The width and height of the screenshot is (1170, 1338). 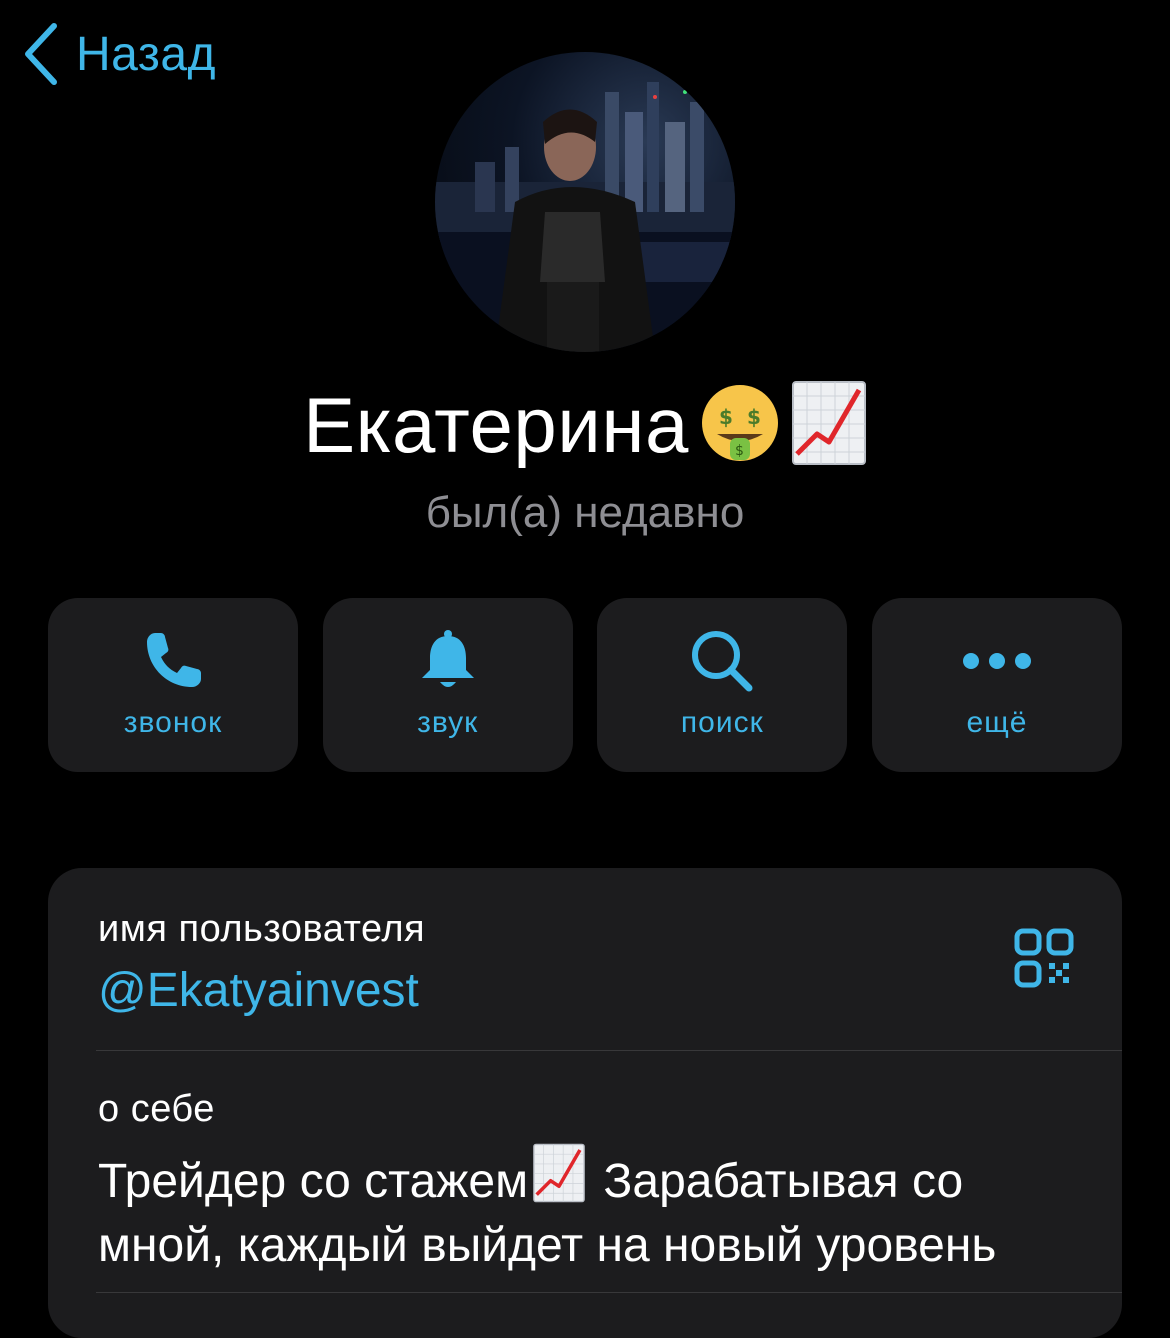 I want to click on sound-button: звук, so click(x=447, y=685).